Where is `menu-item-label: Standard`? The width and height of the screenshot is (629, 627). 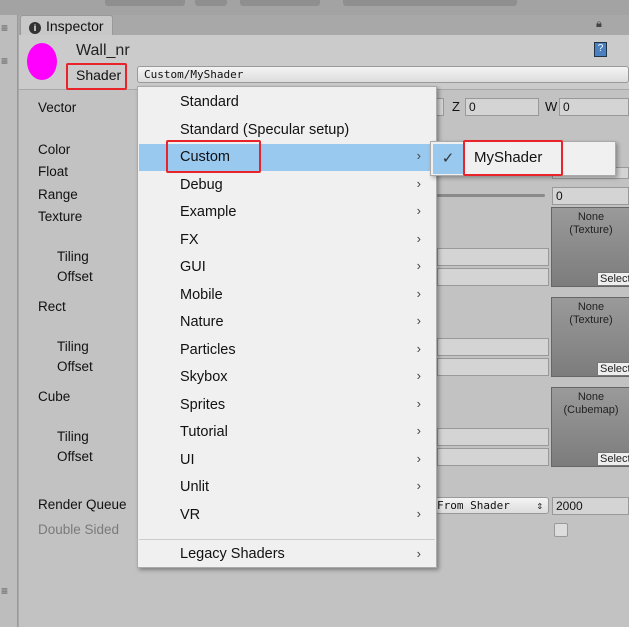 menu-item-label: Standard is located at coordinates (209, 102).